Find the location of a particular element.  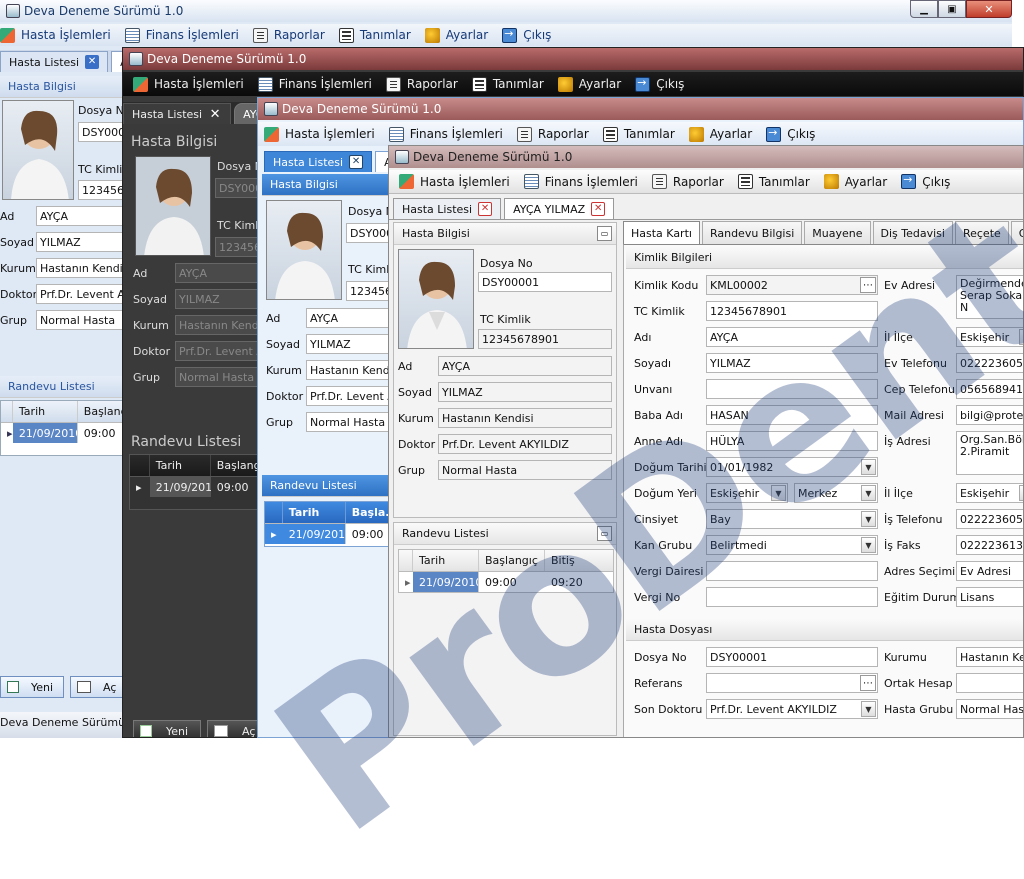

col-bitis: Bitiş is located at coordinates (579, 560).